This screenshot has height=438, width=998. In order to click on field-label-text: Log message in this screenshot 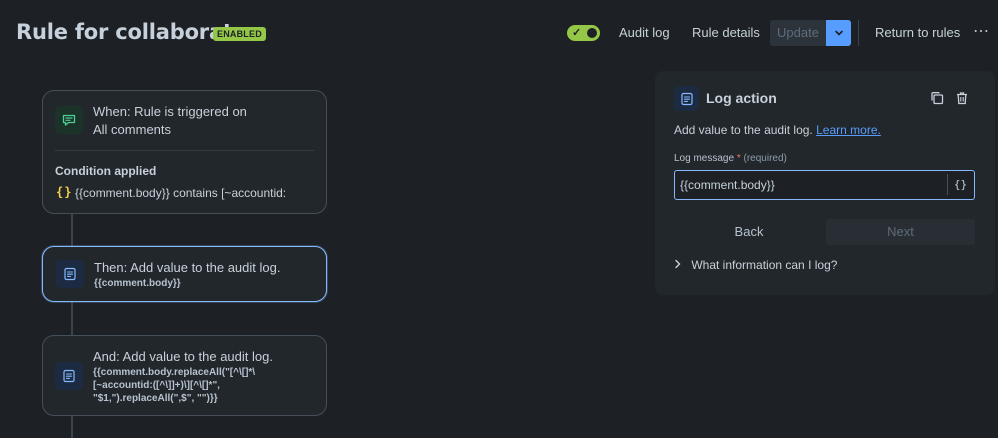, I will do `click(704, 158)`.